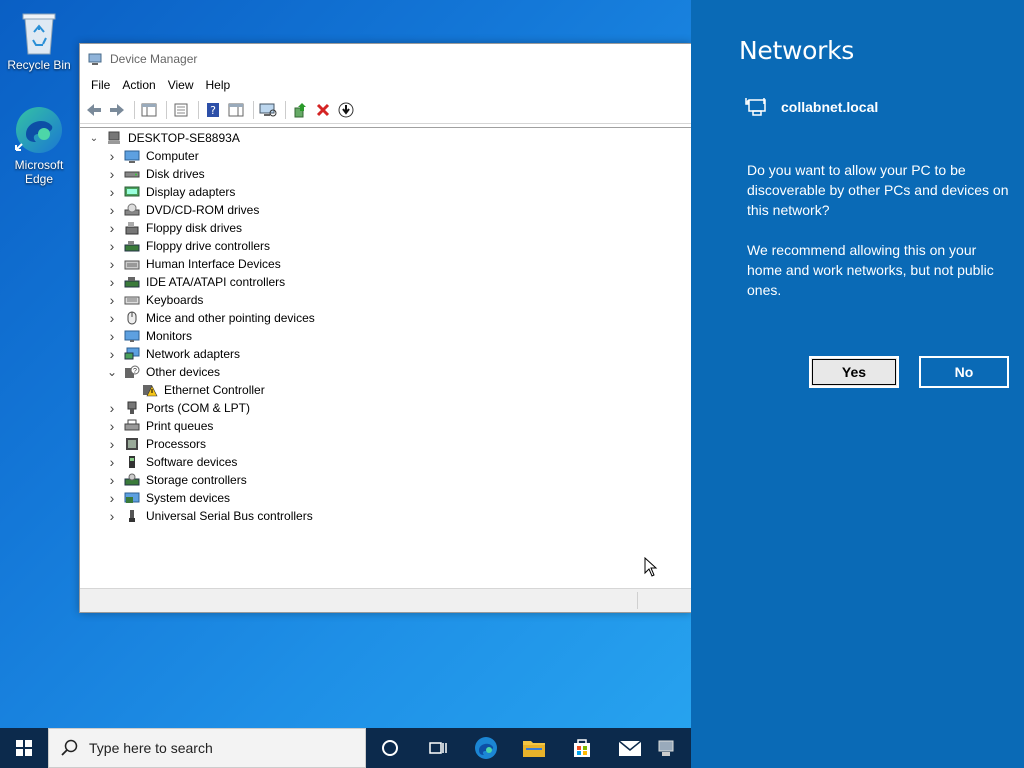 The height and width of the screenshot is (768, 1024). Describe the element at coordinates (386, 372) in the screenshot. I see `tree-category: ⌄? Other devices` at that location.